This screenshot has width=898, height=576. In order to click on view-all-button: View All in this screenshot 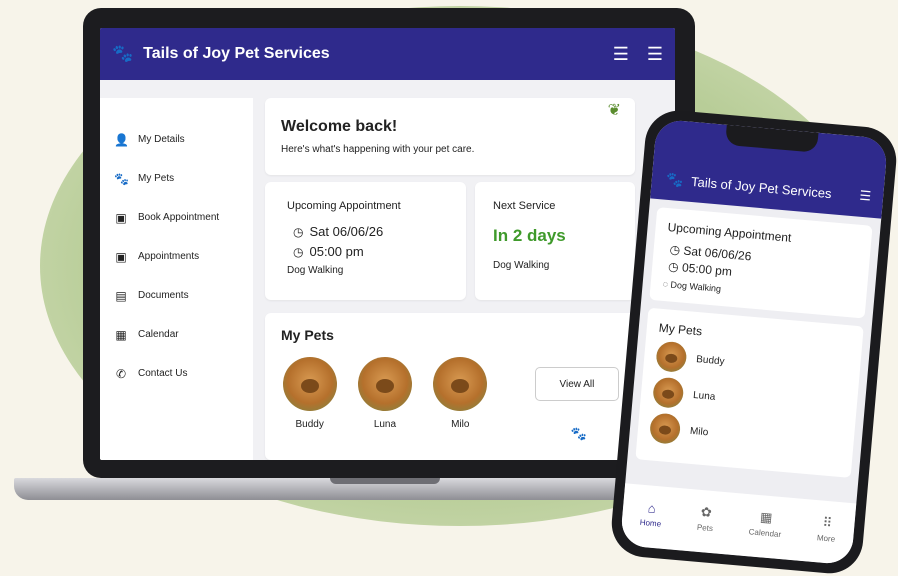, I will do `click(577, 384)`.